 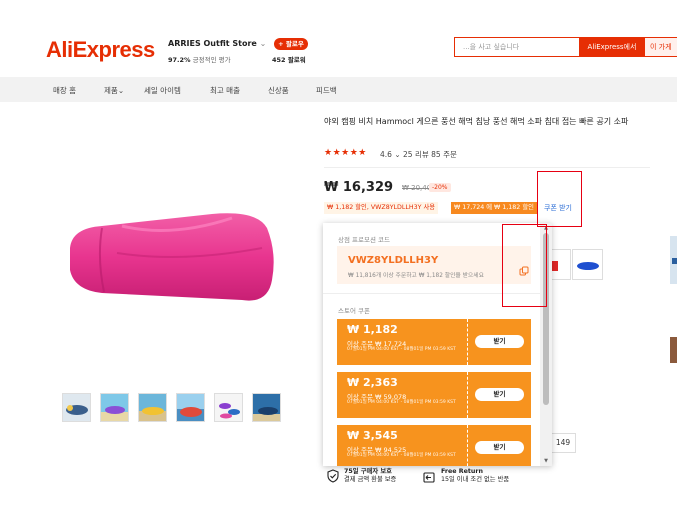 I want to click on follow-button: + 팔로우, so click(x=291, y=44).